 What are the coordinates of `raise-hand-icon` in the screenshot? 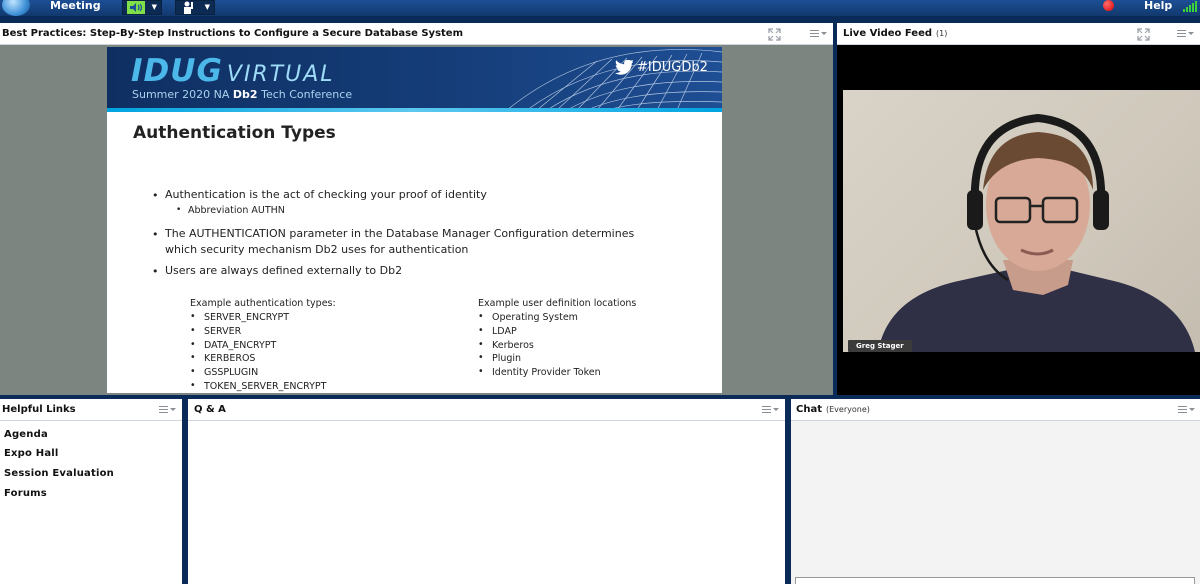 It's located at (188, 7).